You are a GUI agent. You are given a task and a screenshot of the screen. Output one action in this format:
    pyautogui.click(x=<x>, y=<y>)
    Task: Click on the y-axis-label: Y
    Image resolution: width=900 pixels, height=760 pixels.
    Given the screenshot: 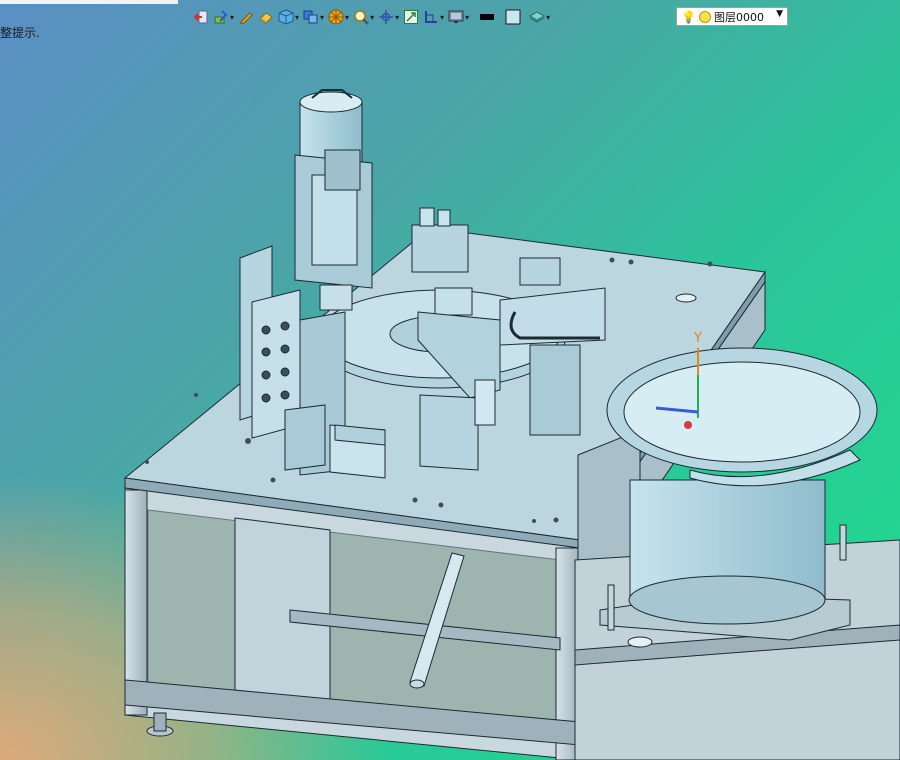 What is the action you would take?
    pyautogui.click(x=697, y=338)
    